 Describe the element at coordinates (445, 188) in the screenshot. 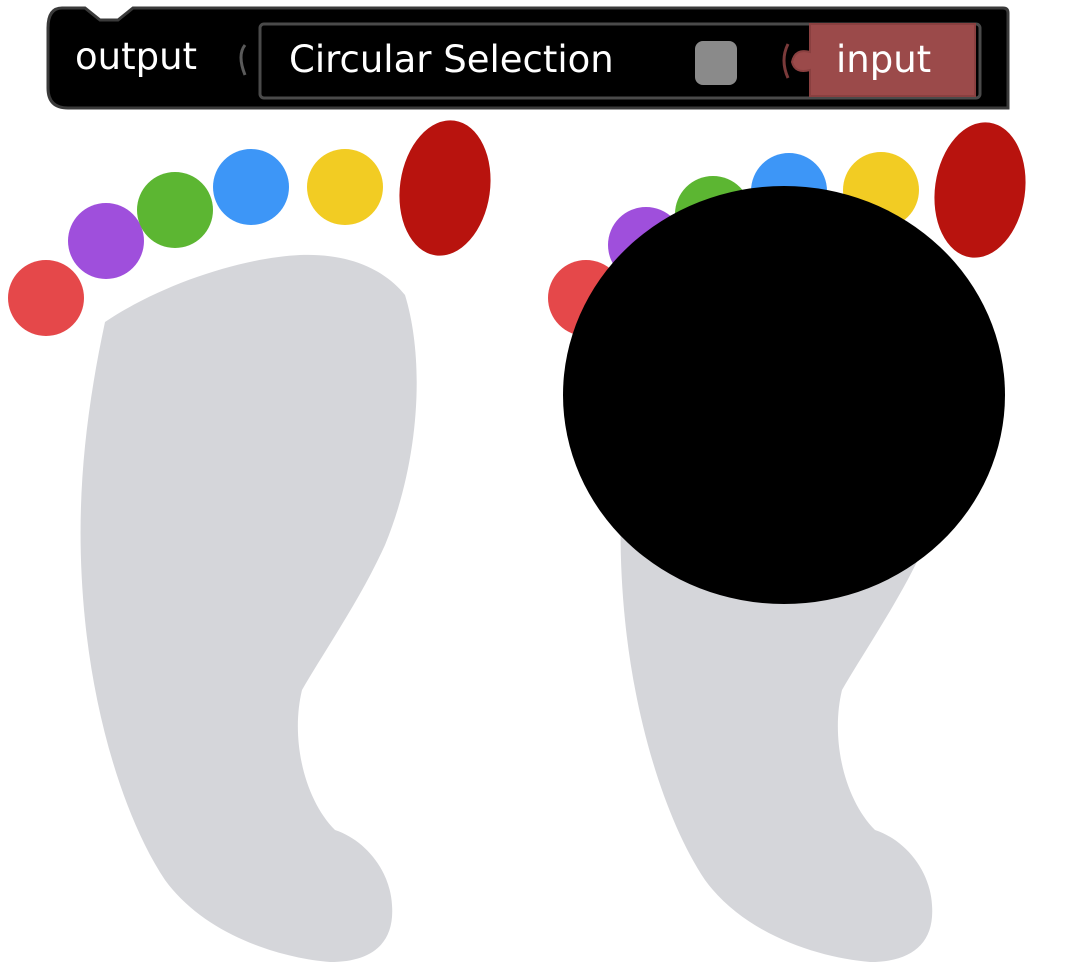

I see `toe-big` at that location.